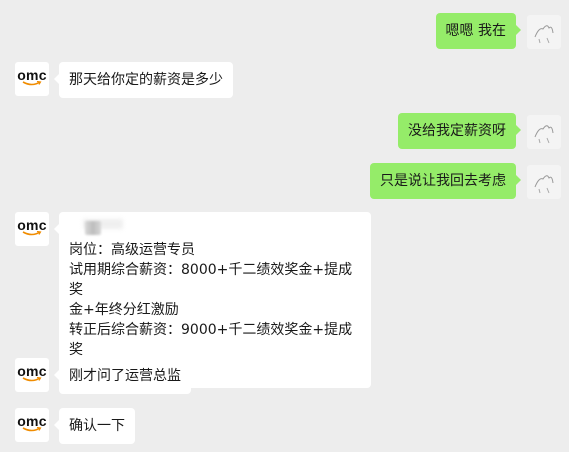  I want to click on message-line: 试用期综合薪资：8000+千二绩效奖金+提成奖, so click(211, 280).